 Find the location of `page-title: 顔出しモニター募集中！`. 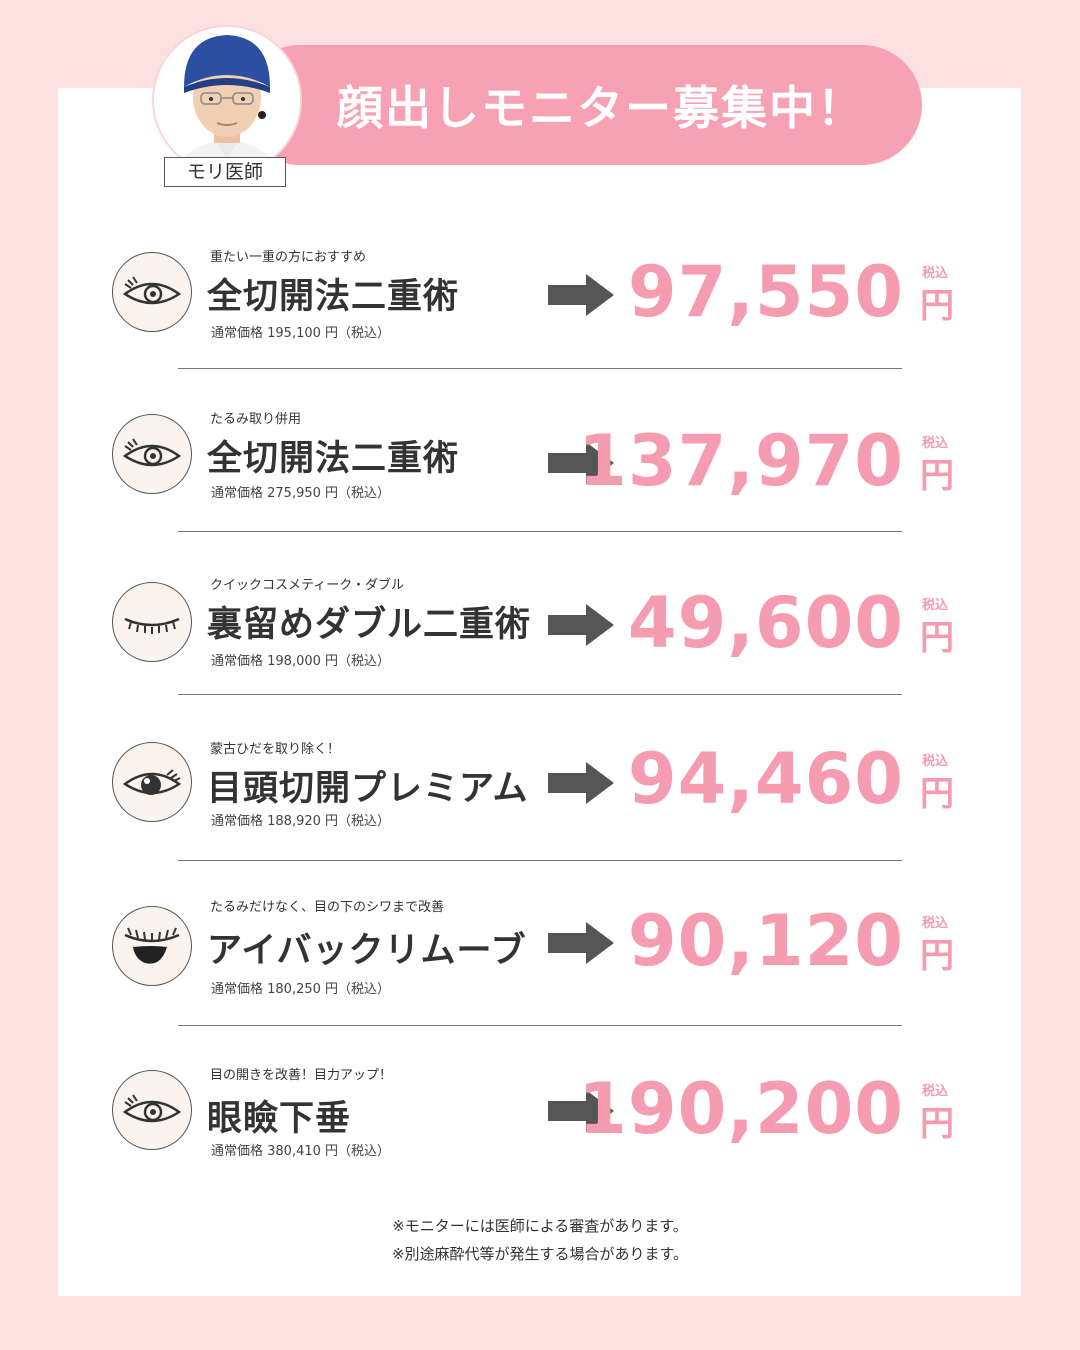

page-title: 顔出しモニター募集中！ is located at coordinates (601, 108).